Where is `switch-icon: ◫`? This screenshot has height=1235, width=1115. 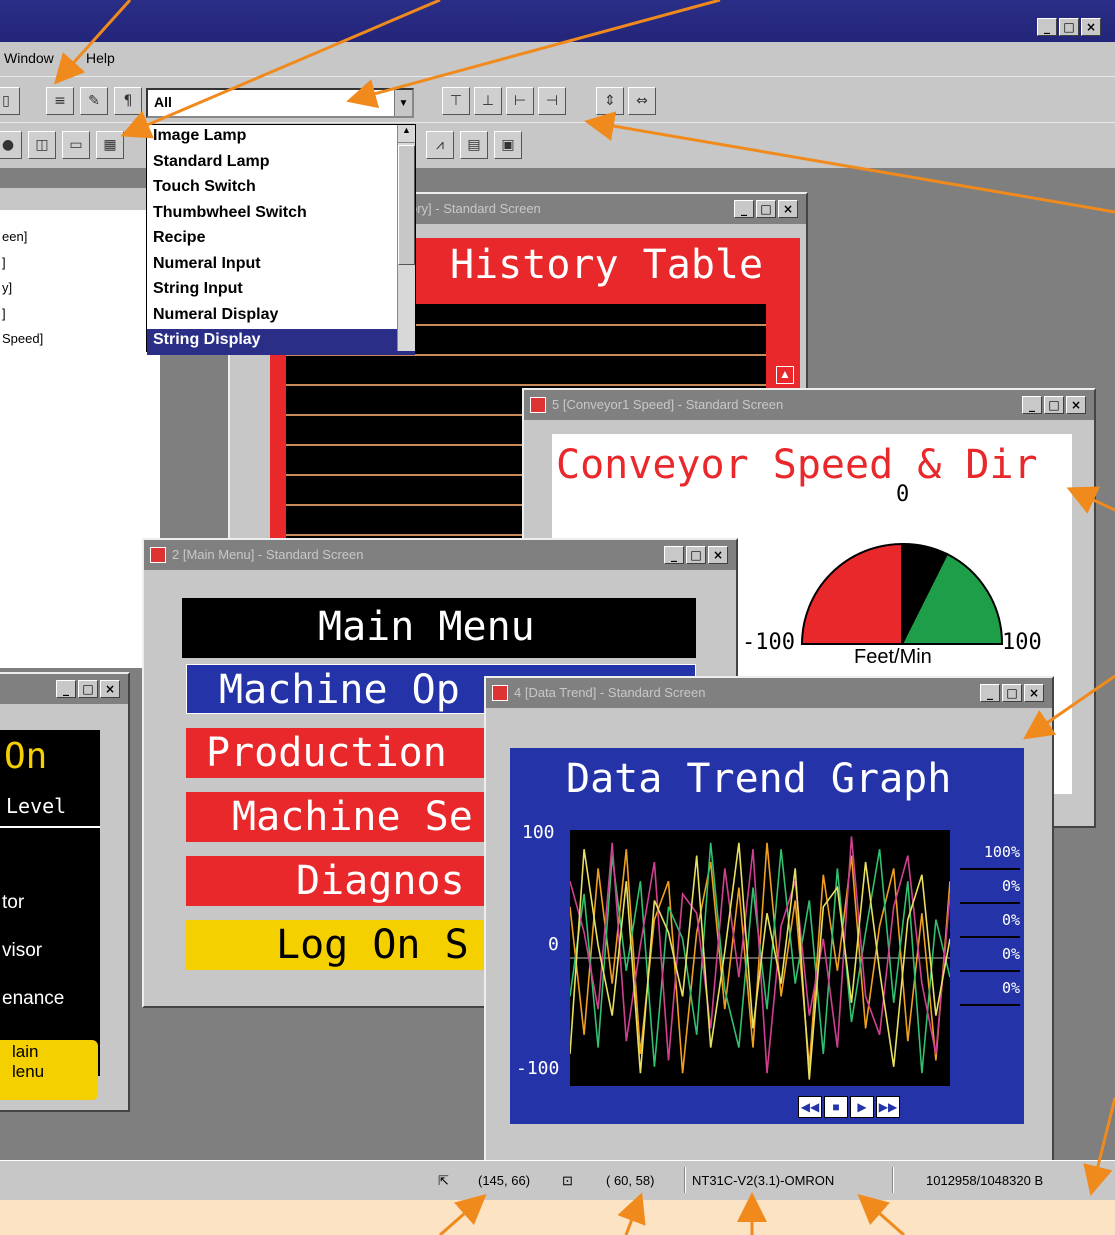 switch-icon: ◫ is located at coordinates (42, 145).